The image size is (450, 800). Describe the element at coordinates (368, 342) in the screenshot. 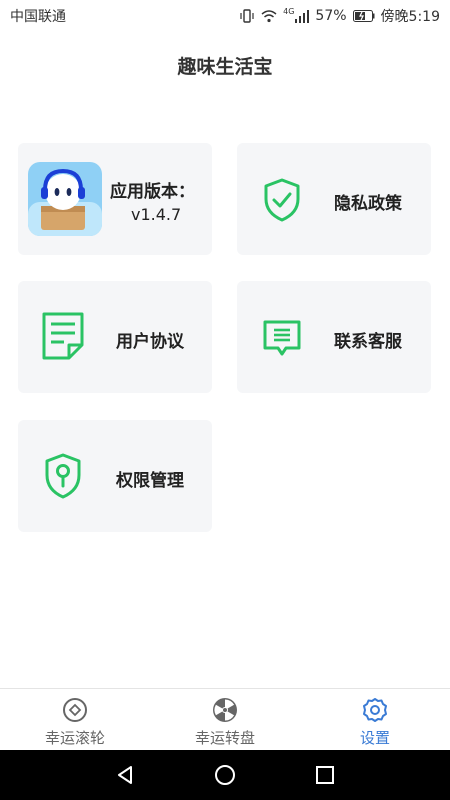

I see `contact-support-label: 联系客服` at that location.